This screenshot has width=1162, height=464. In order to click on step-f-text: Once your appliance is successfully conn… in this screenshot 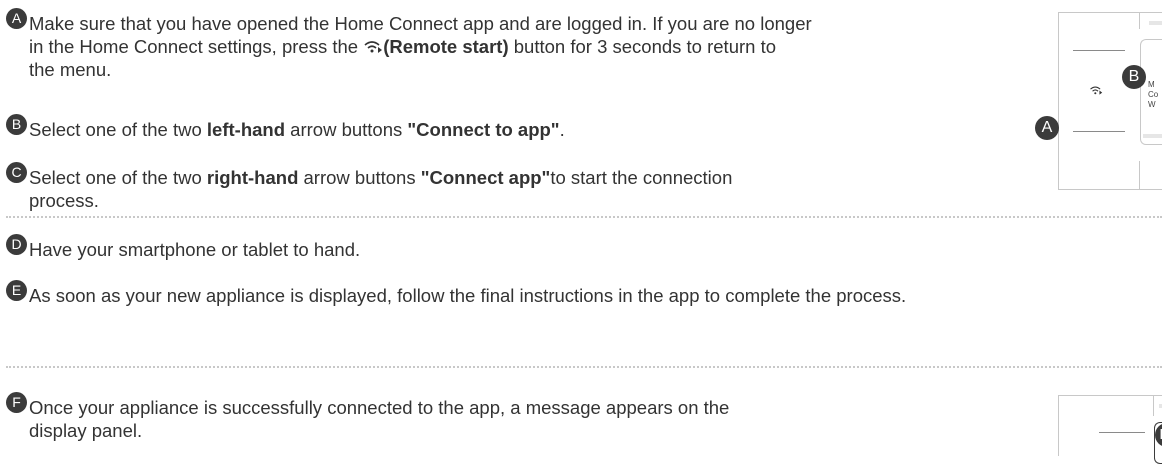, I will do `click(379, 419)`.